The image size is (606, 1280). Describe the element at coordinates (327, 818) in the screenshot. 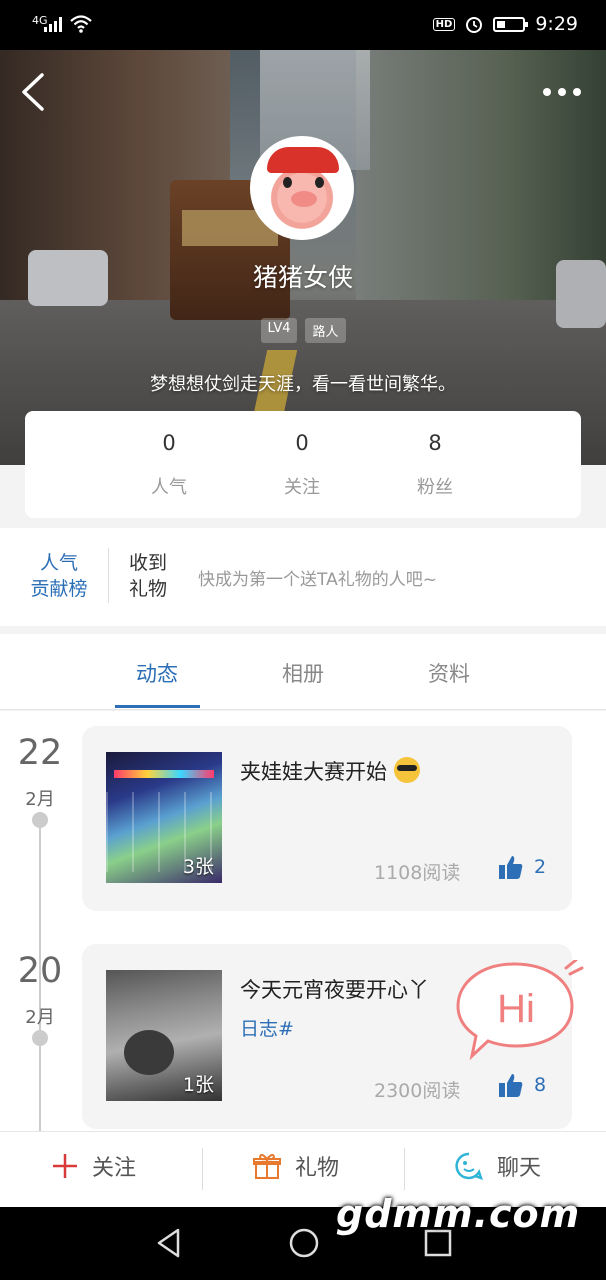

I see `post-card: 3张 夹娃娃大赛开始 1108阅读 2` at that location.